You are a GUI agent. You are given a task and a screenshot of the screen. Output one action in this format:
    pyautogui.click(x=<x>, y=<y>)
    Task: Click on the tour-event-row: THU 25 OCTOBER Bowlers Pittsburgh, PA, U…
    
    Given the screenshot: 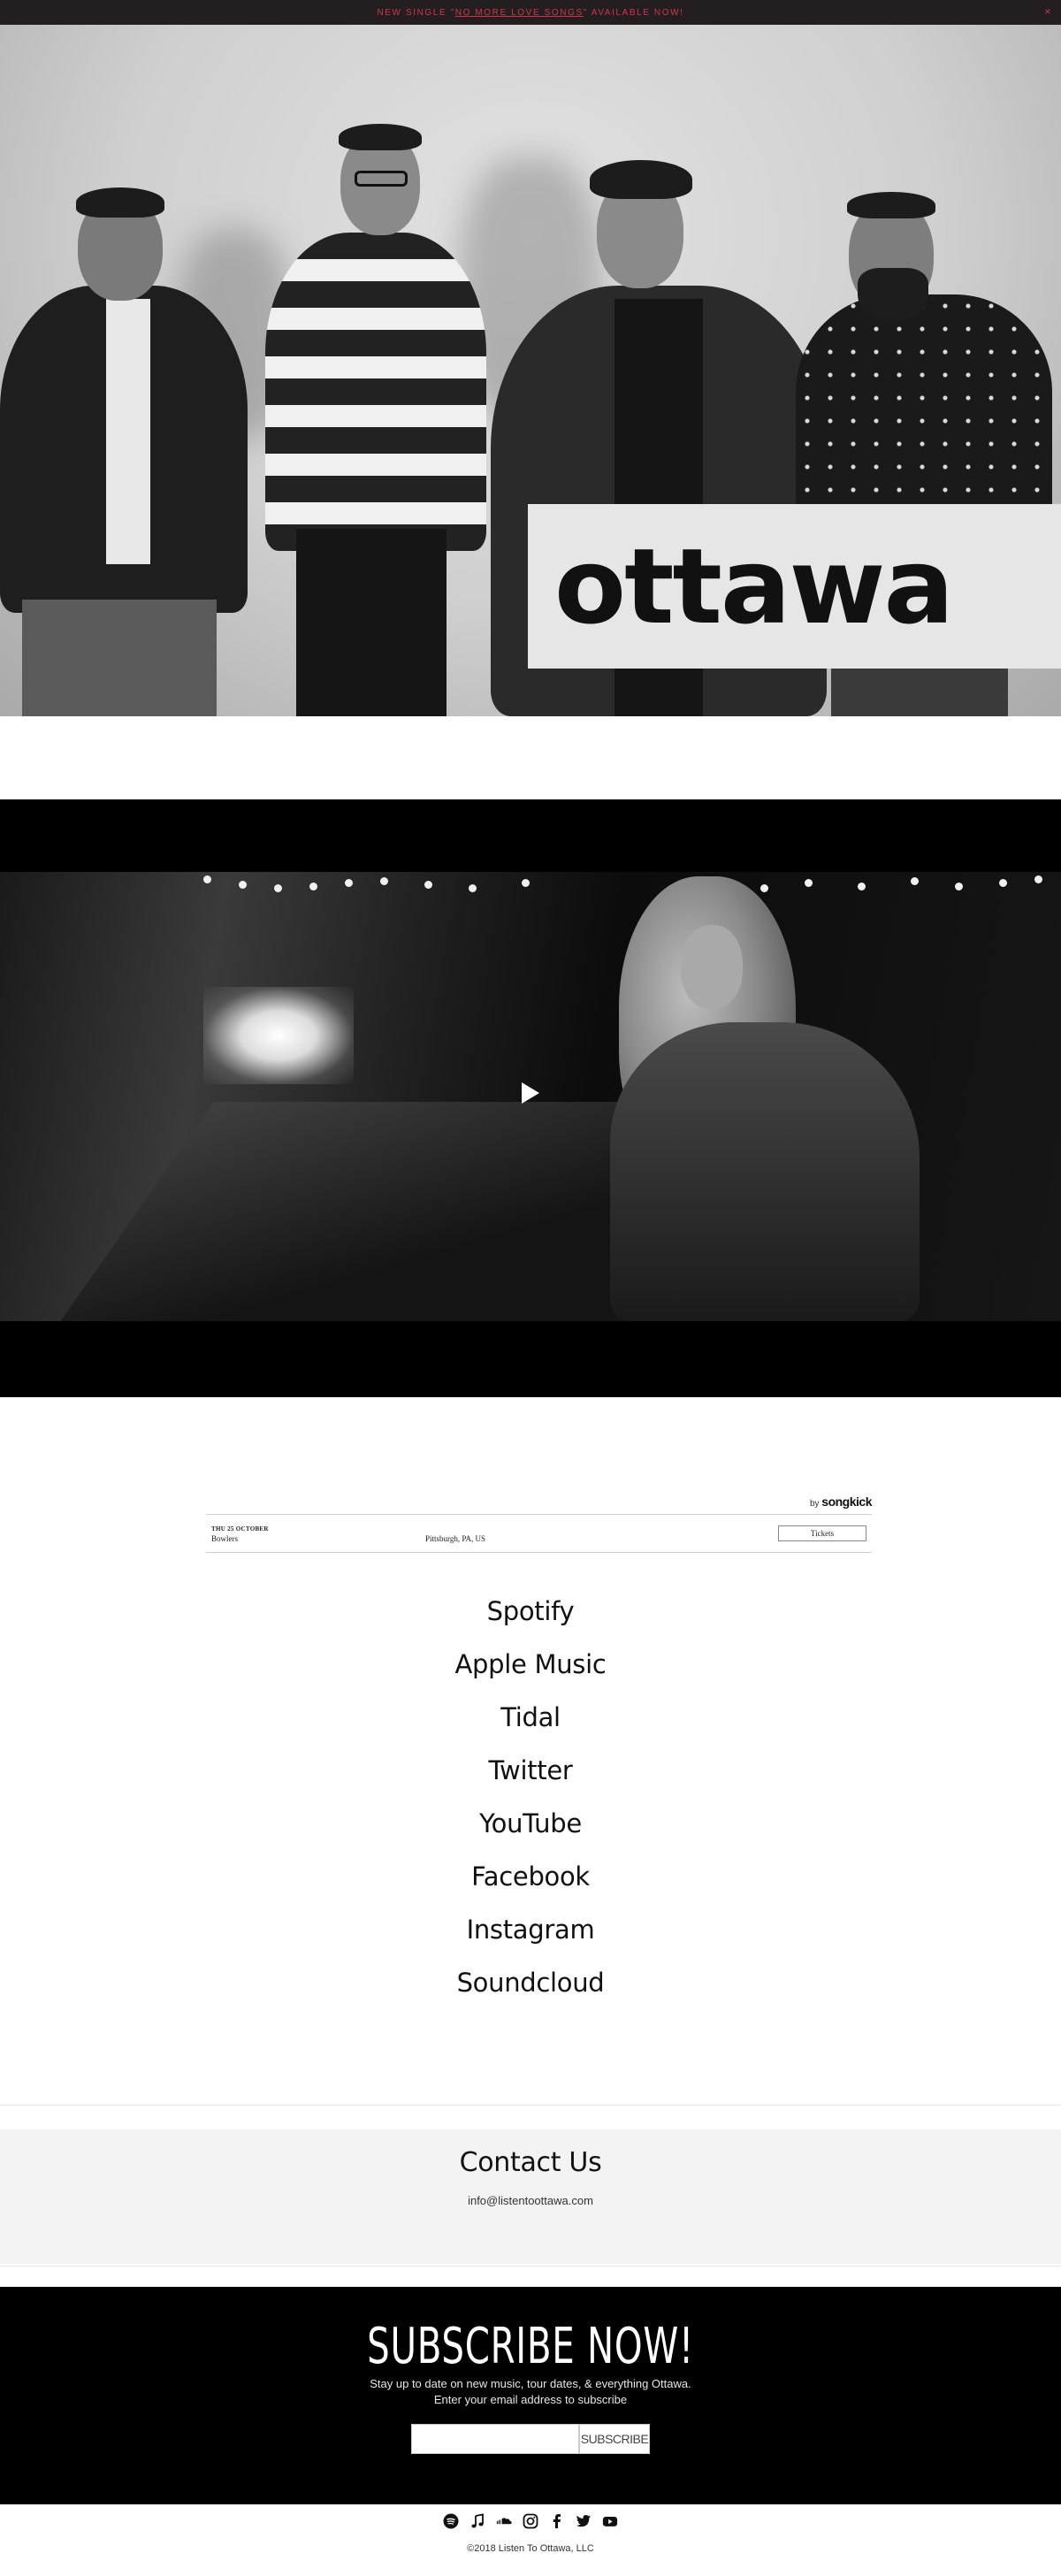 What is the action you would take?
    pyautogui.click(x=539, y=1533)
    